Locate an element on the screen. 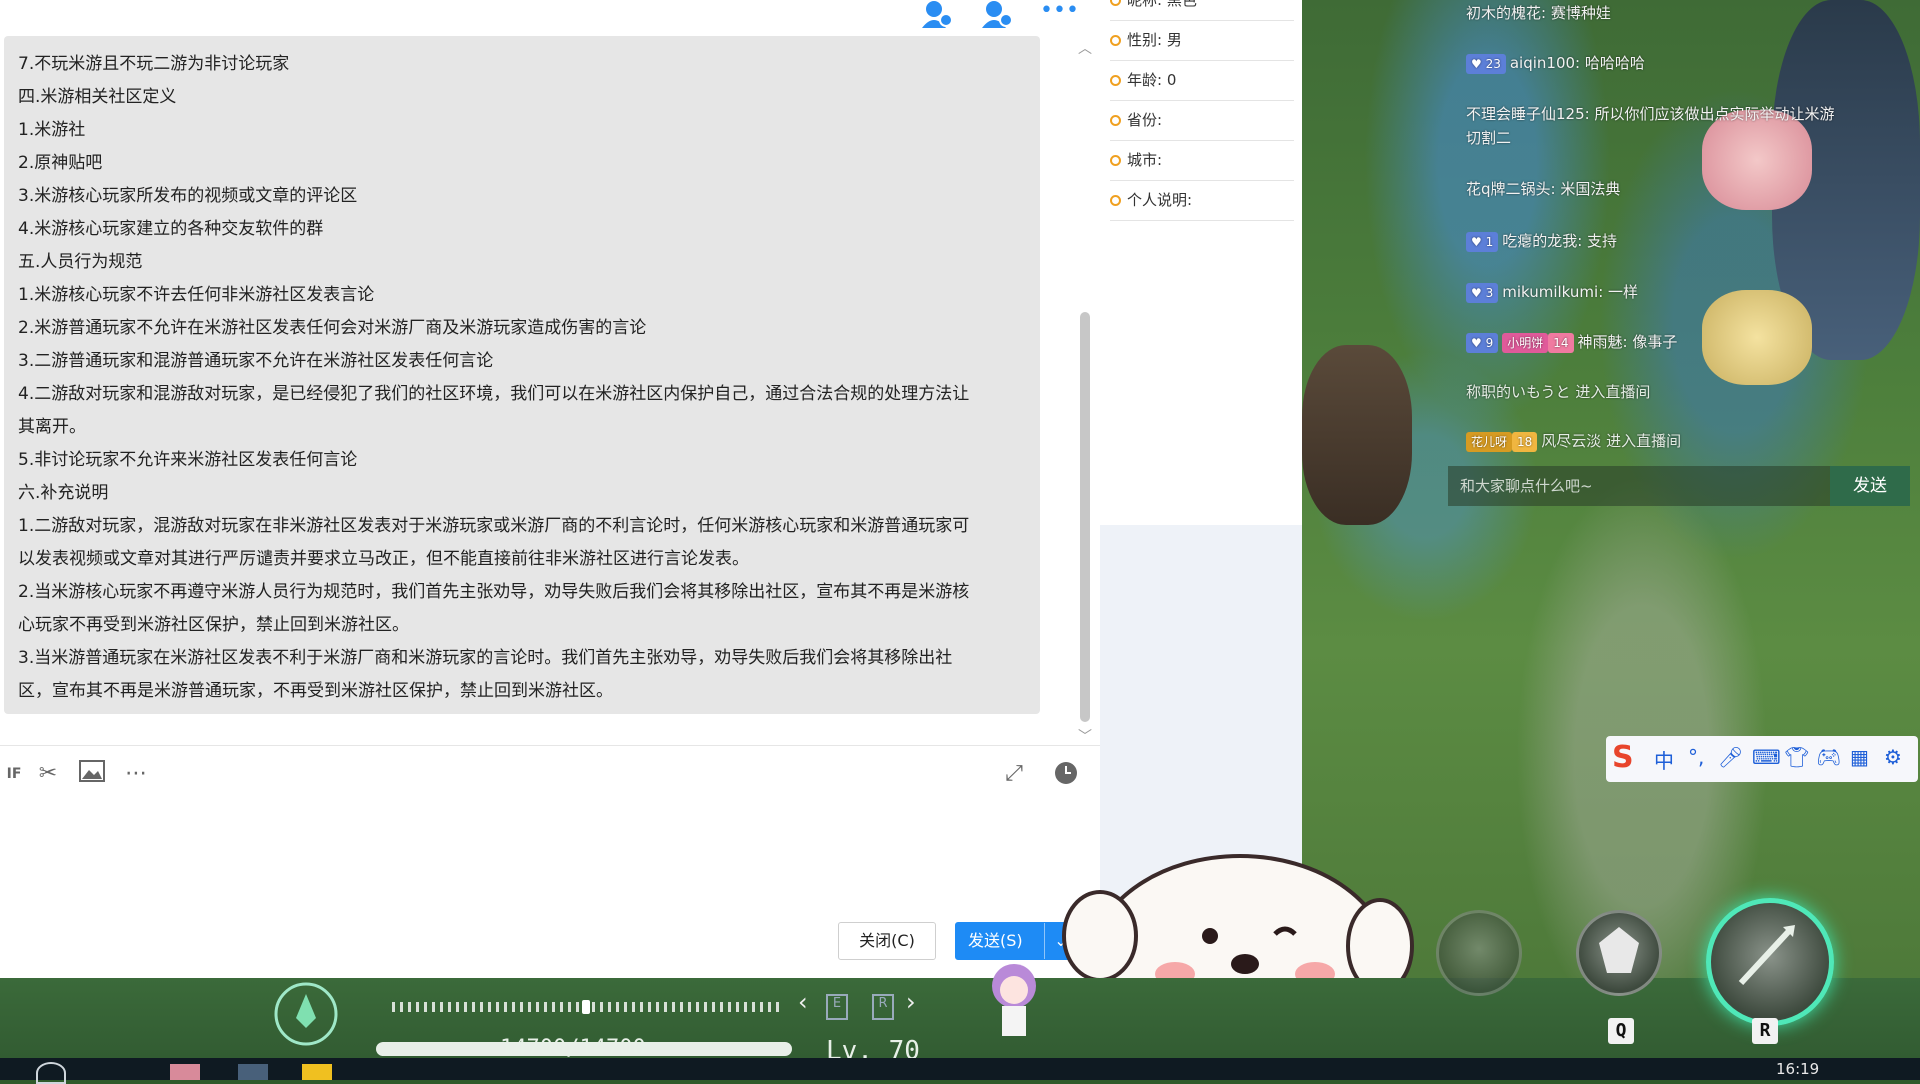 Image resolution: width=1920 pixels, height=1084 pixels. message-line: 六.补充说明 is located at coordinates (63, 493).